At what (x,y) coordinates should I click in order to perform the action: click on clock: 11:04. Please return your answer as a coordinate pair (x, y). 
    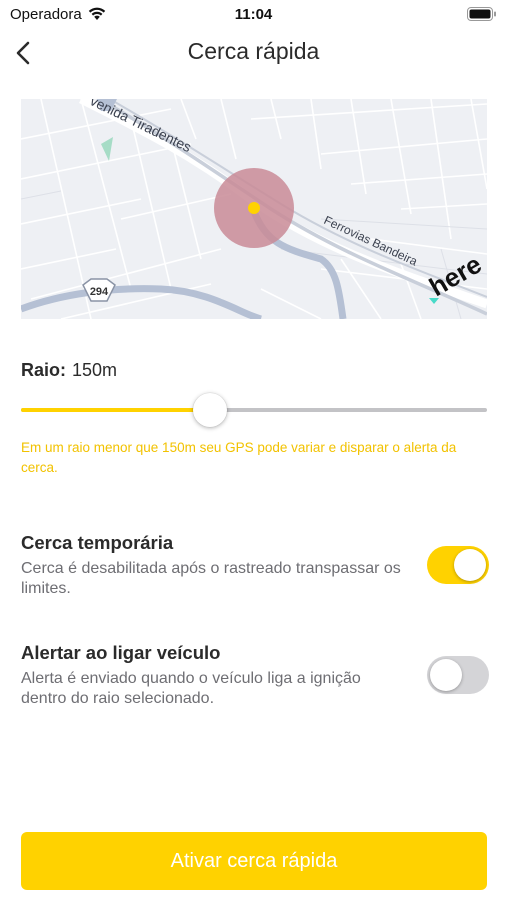
    Looking at the image, I should click on (253, 14).